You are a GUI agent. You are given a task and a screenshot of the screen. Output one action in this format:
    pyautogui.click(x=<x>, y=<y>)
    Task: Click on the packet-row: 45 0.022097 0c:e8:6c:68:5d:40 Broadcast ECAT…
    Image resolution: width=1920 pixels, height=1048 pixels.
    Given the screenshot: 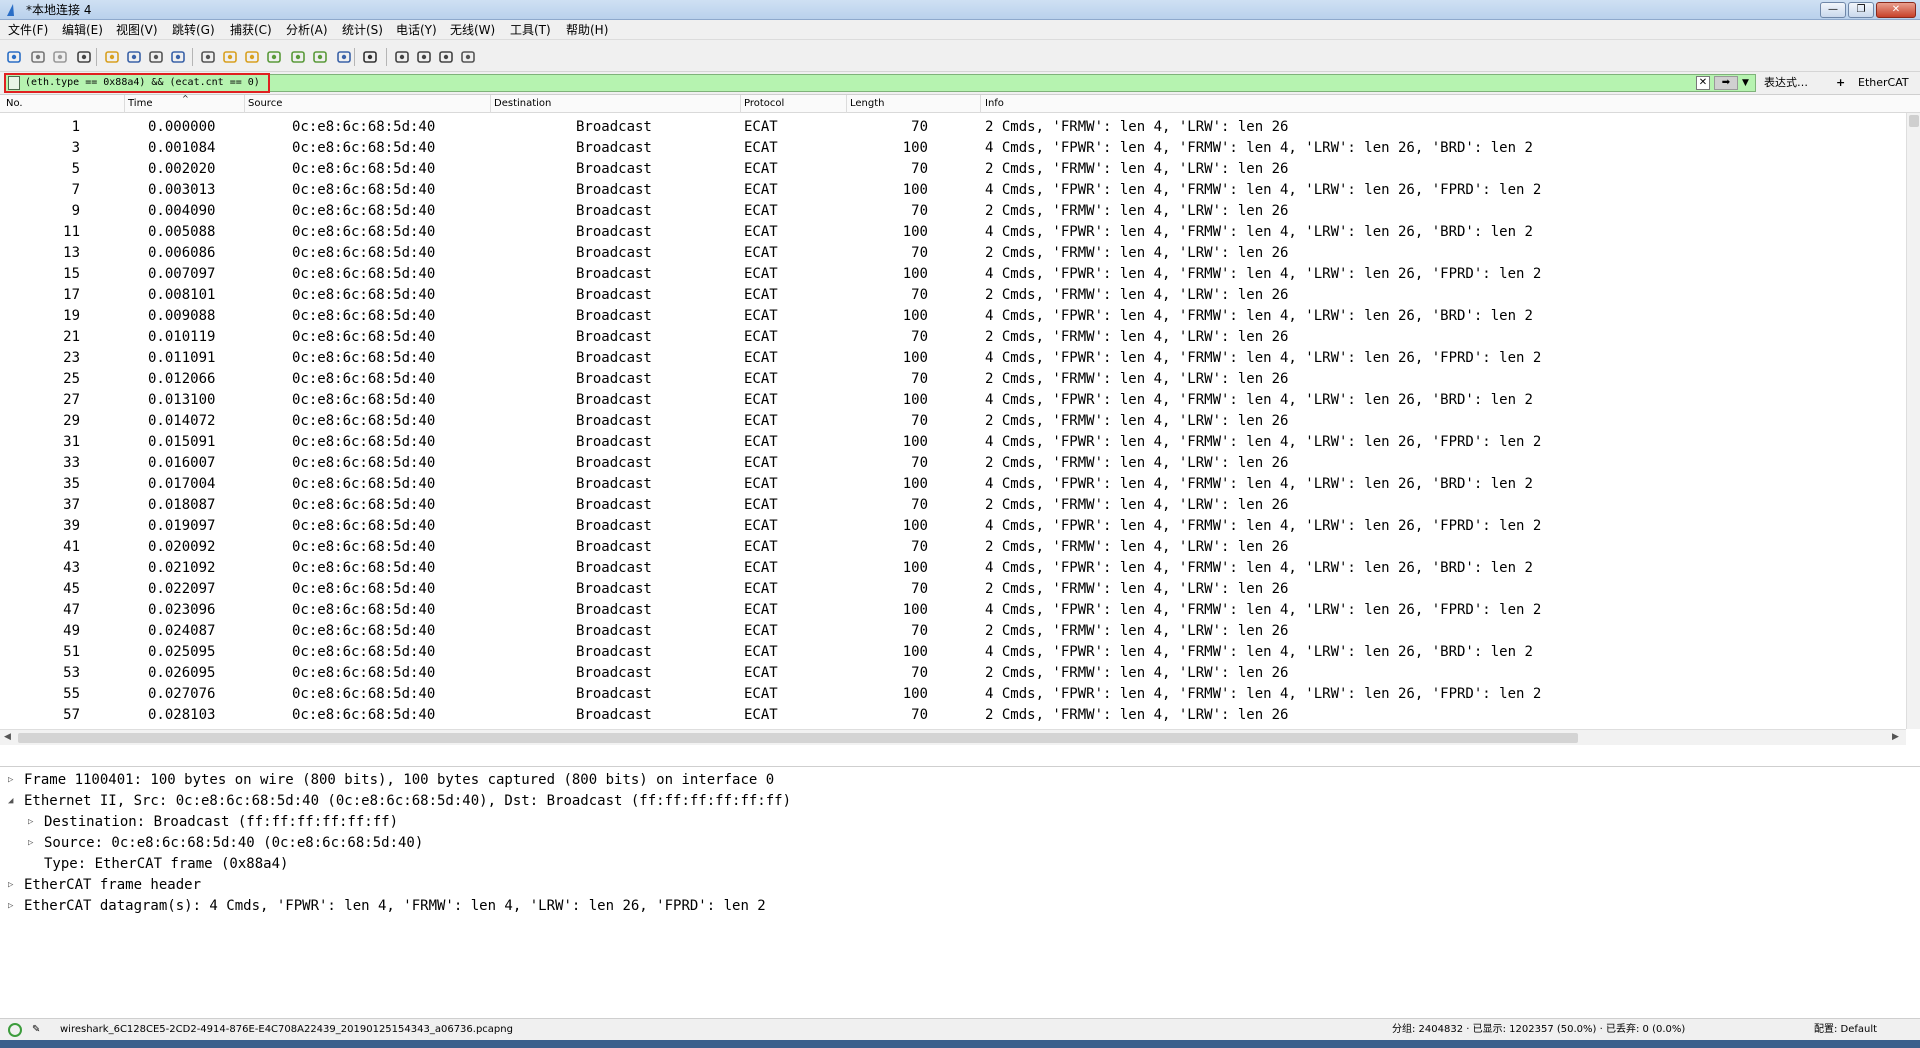 What is the action you would take?
    pyautogui.click(x=953, y=589)
    